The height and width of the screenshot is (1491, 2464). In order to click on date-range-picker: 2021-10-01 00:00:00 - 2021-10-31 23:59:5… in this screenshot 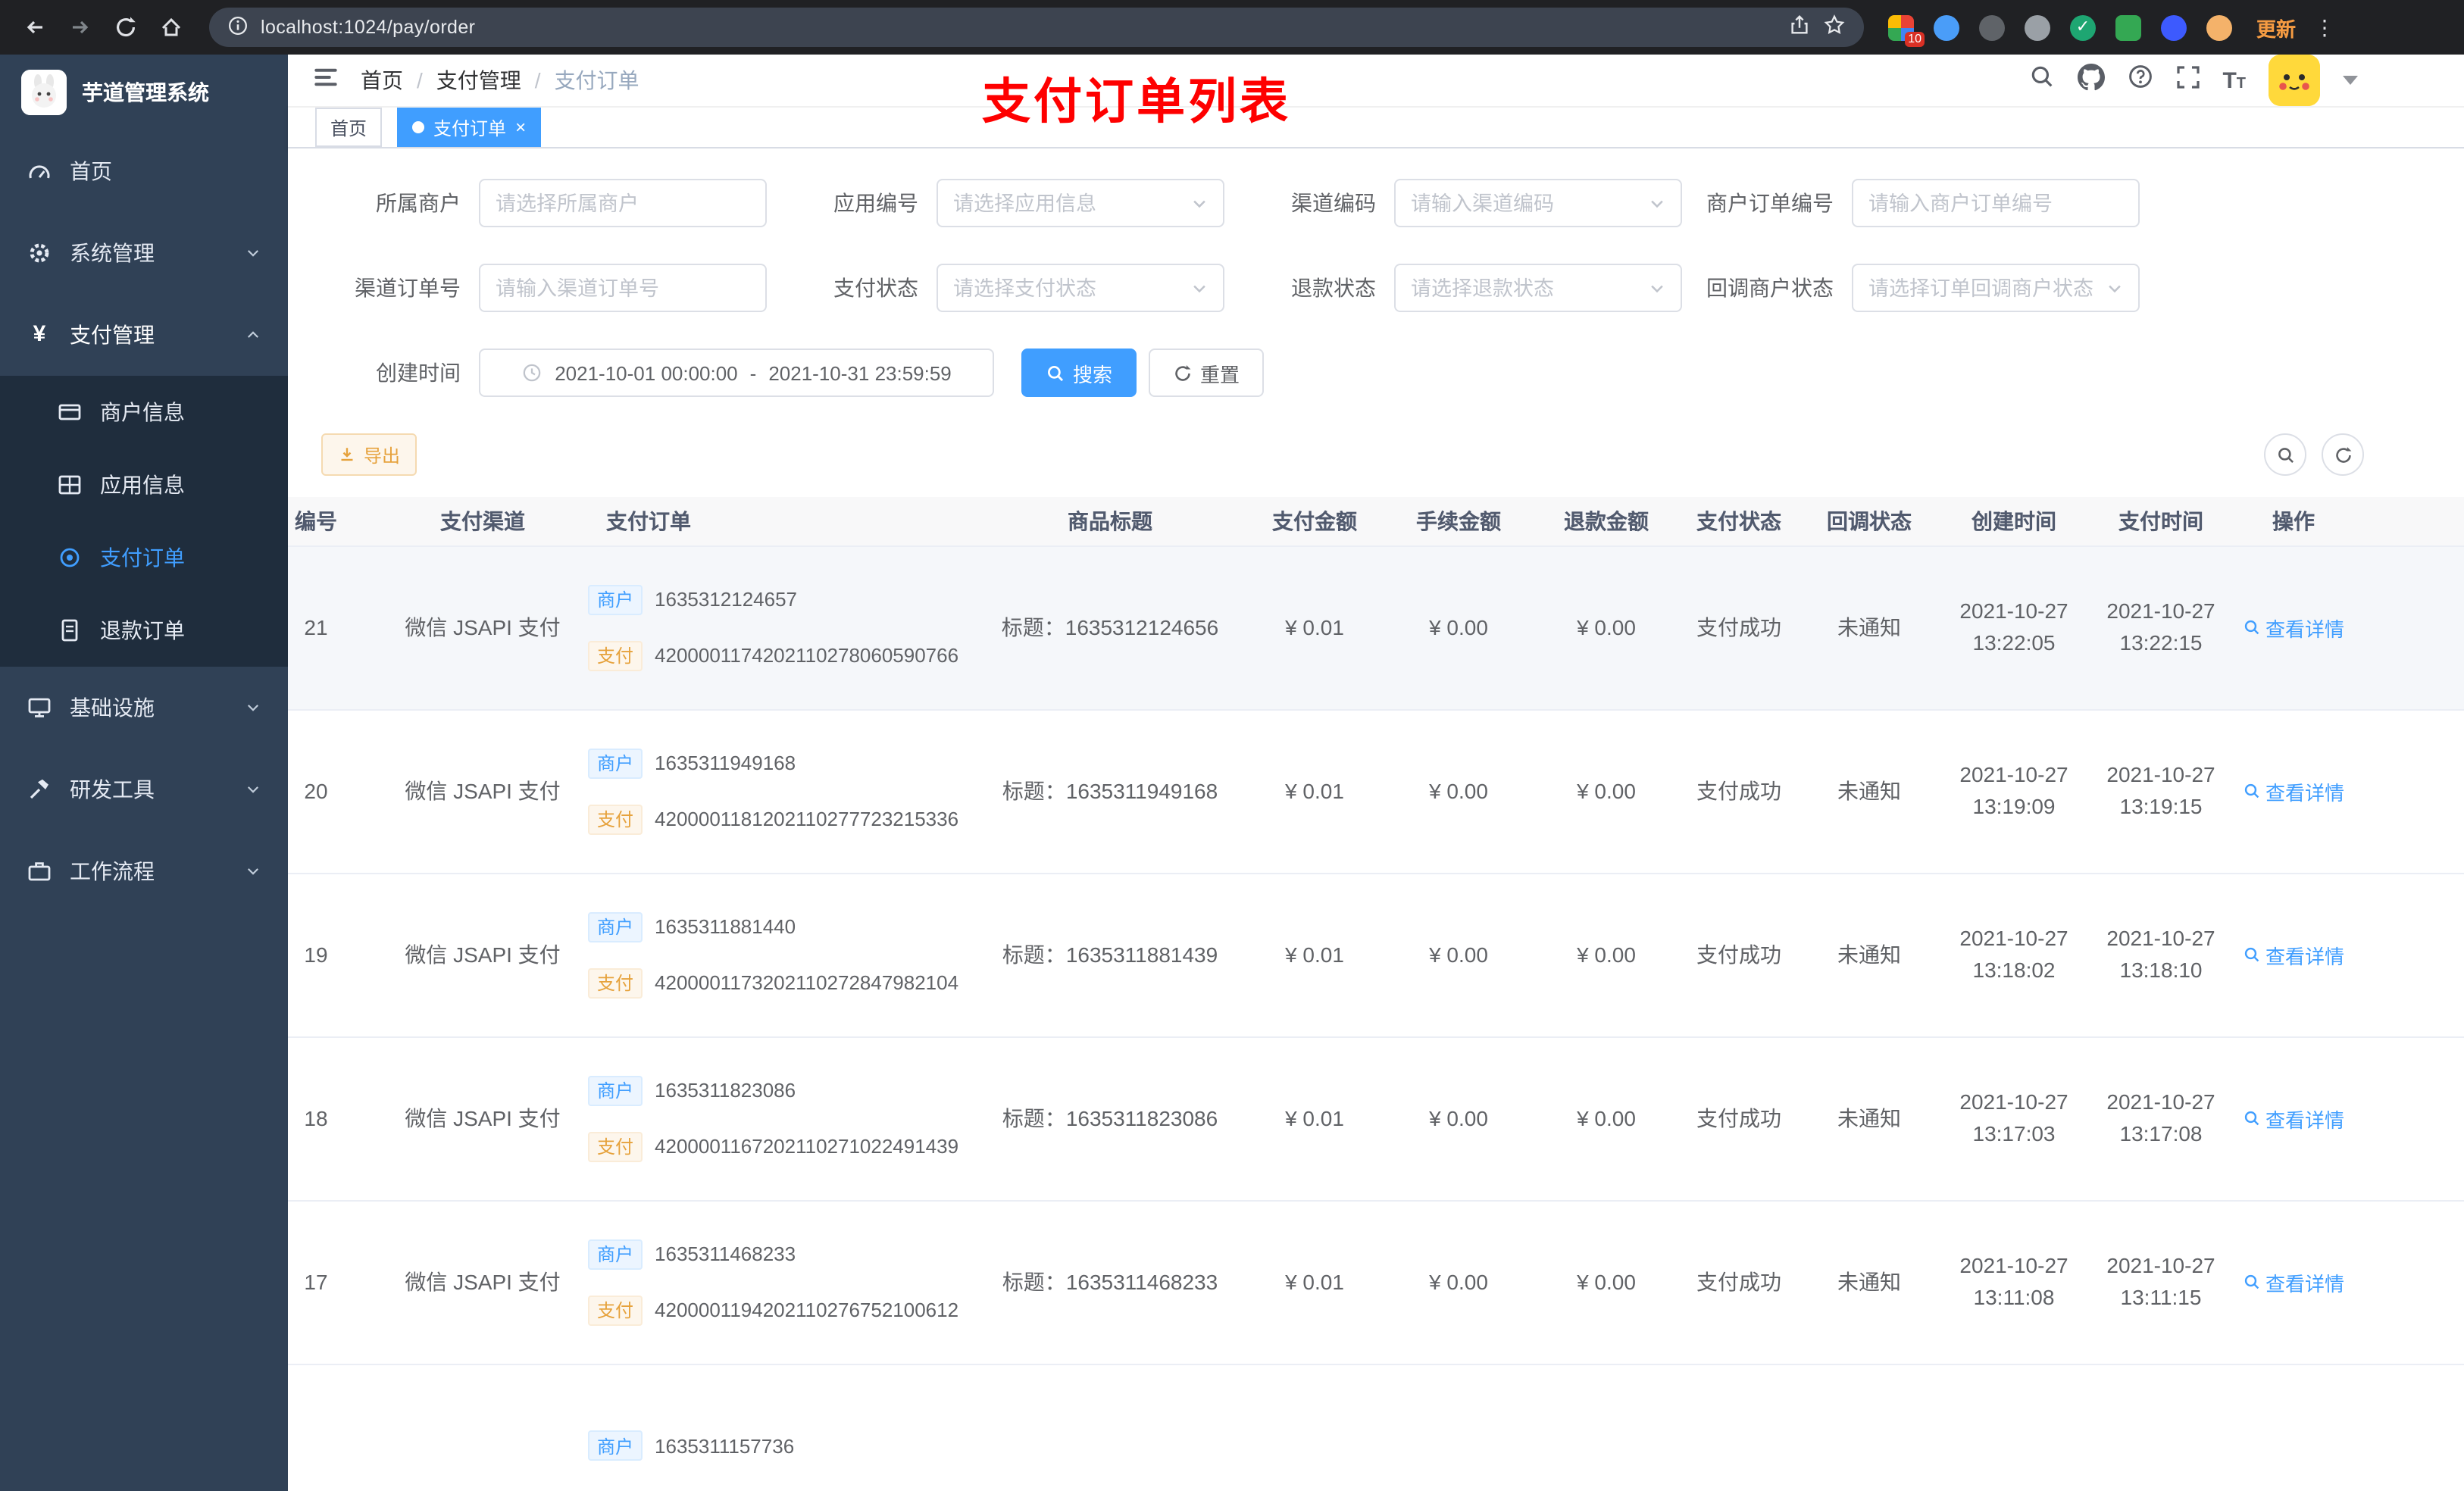, I will do `click(736, 373)`.